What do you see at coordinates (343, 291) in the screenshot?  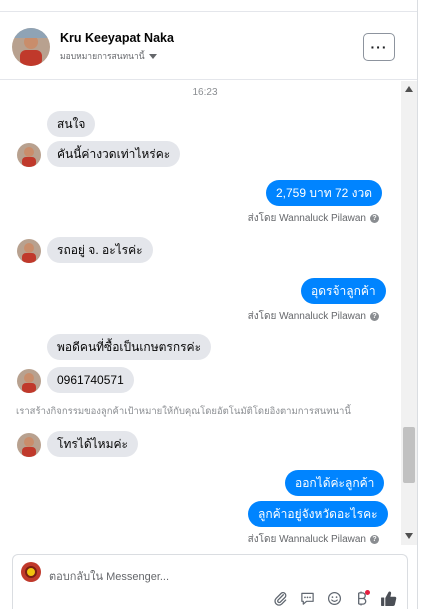 I see `outgoing-message: อุดรจ้าลูกค้า` at bounding box center [343, 291].